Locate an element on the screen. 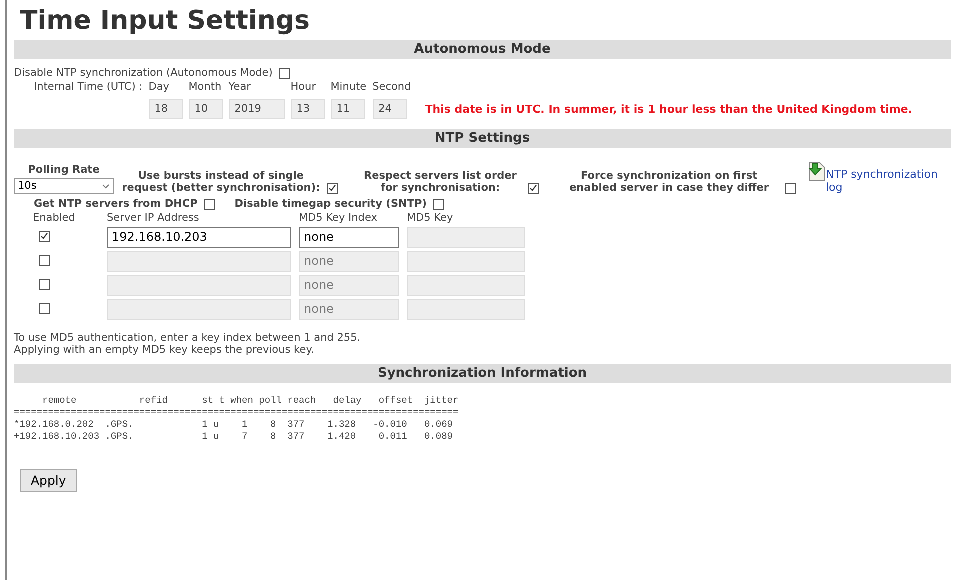 Image resolution: width=960 pixels, height=580 pixels. column-header: Server IP Address is located at coordinates (153, 218).